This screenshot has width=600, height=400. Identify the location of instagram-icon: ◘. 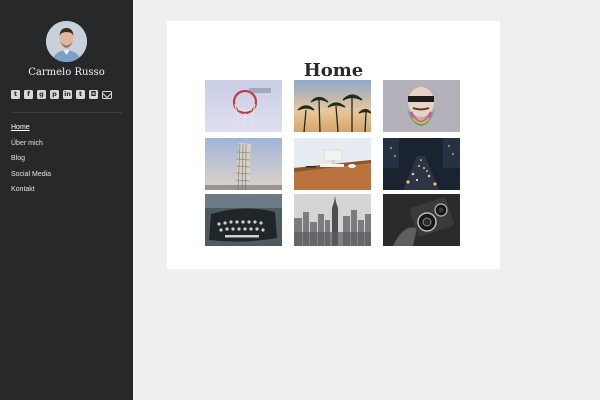
(93, 94).